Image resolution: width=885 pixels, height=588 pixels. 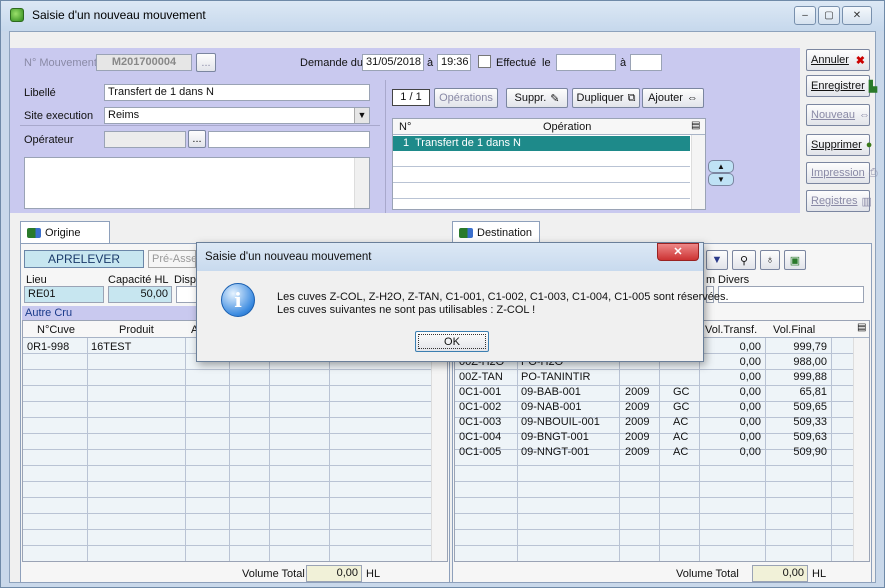 What do you see at coordinates (430, 63) in the screenshot?
I see `demande-a-label: à` at bounding box center [430, 63].